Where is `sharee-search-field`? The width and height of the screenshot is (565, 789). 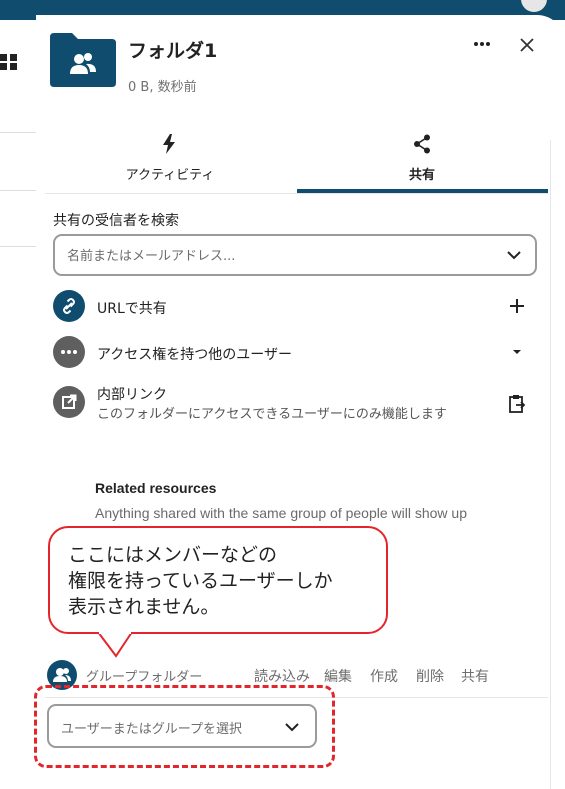
sharee-search-field is located at coordinates (295, 255).